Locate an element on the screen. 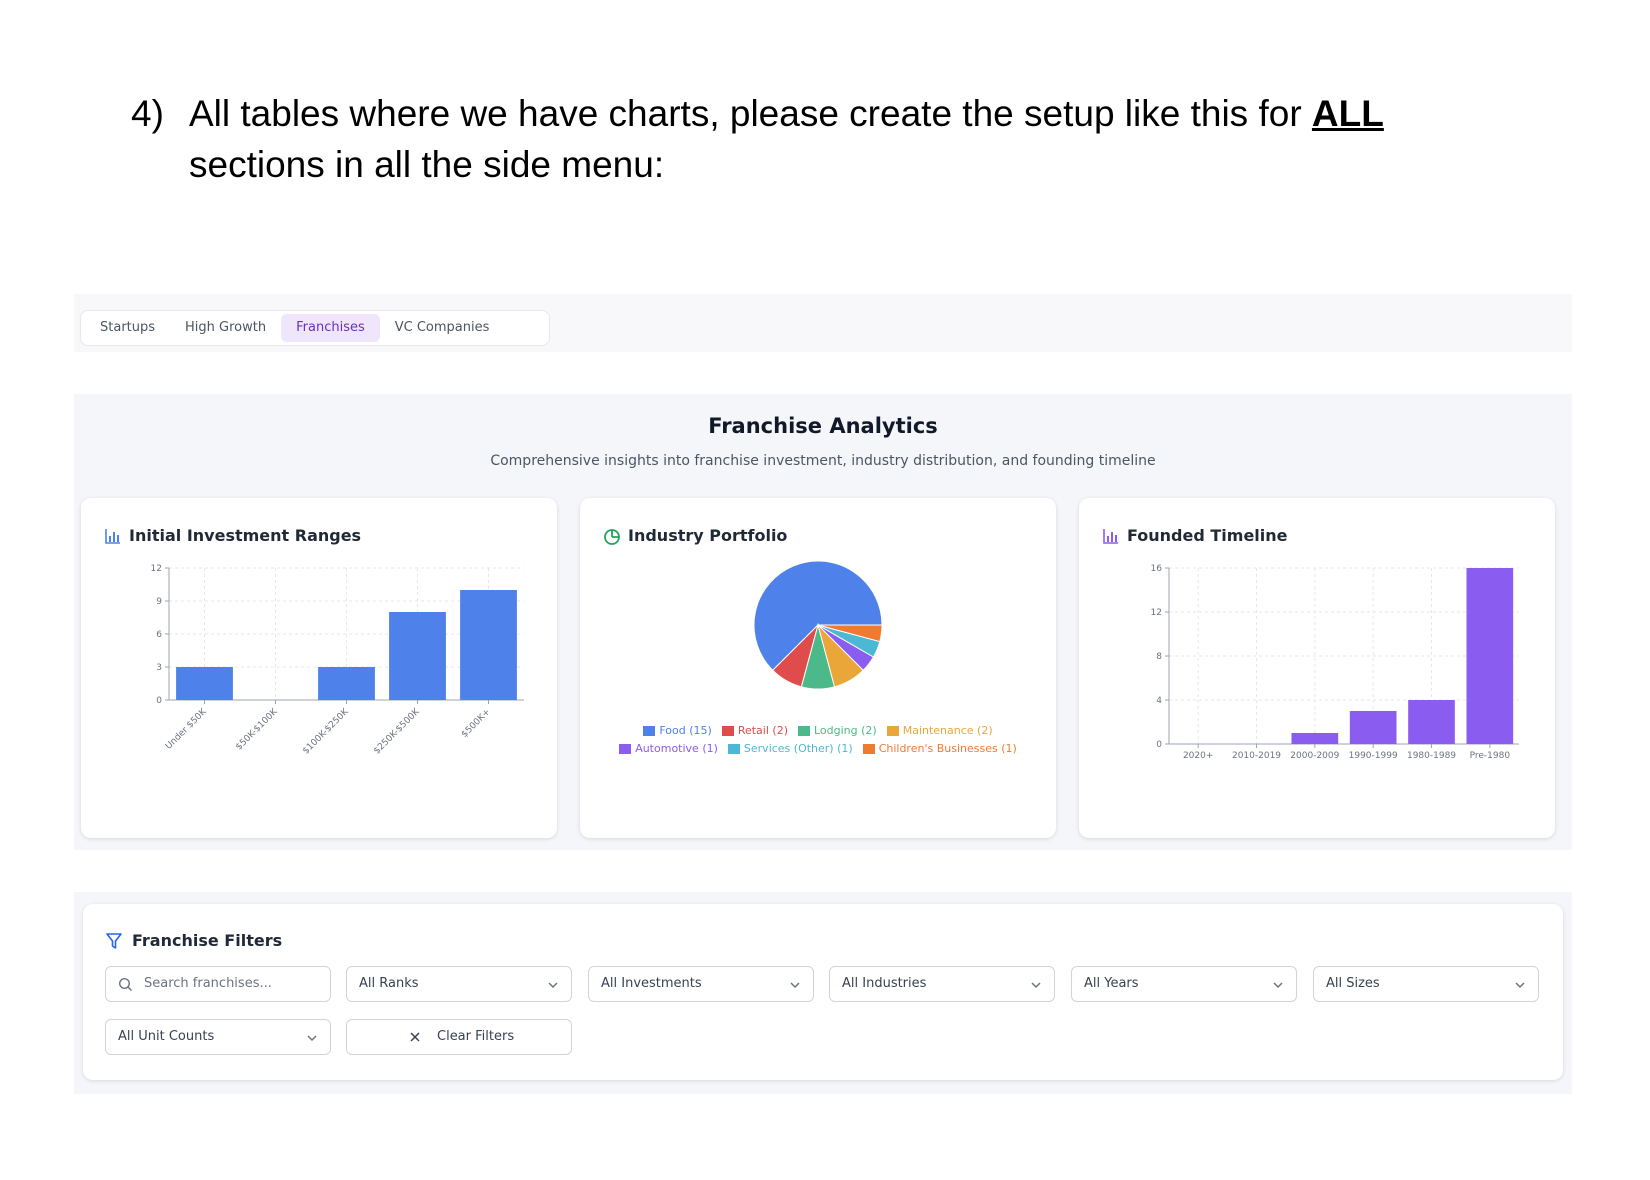 The width and height of the screenshot is (1650, 1180). x-tick-label: 2000-2009 is located at coordinates (1314, 756).